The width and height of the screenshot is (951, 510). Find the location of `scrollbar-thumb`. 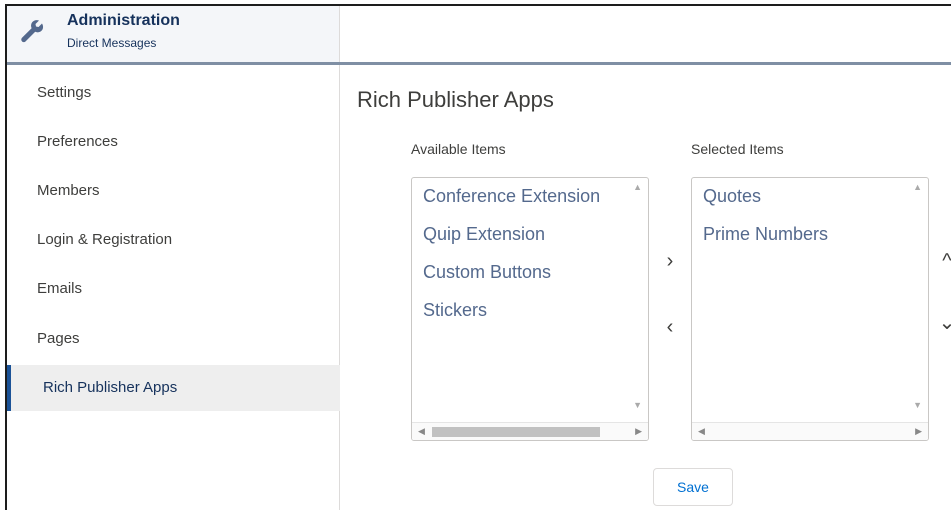

scrollbar-thumb is located at coordinates (516, 432).